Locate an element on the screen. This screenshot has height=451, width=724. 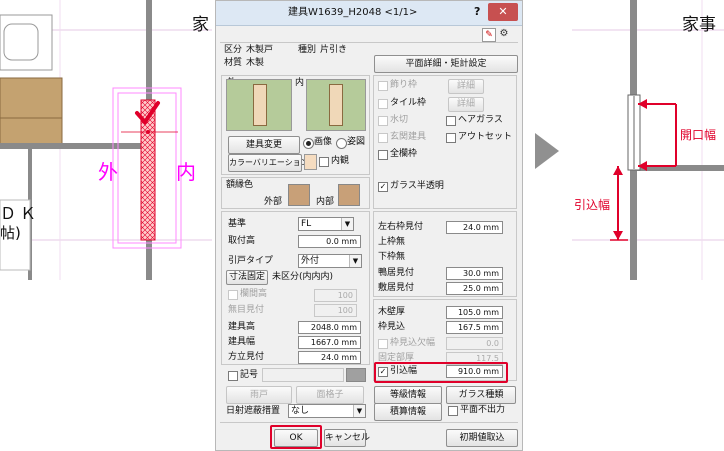
estimate-info-button: 積算情報 is located at coordinates (408, 412).